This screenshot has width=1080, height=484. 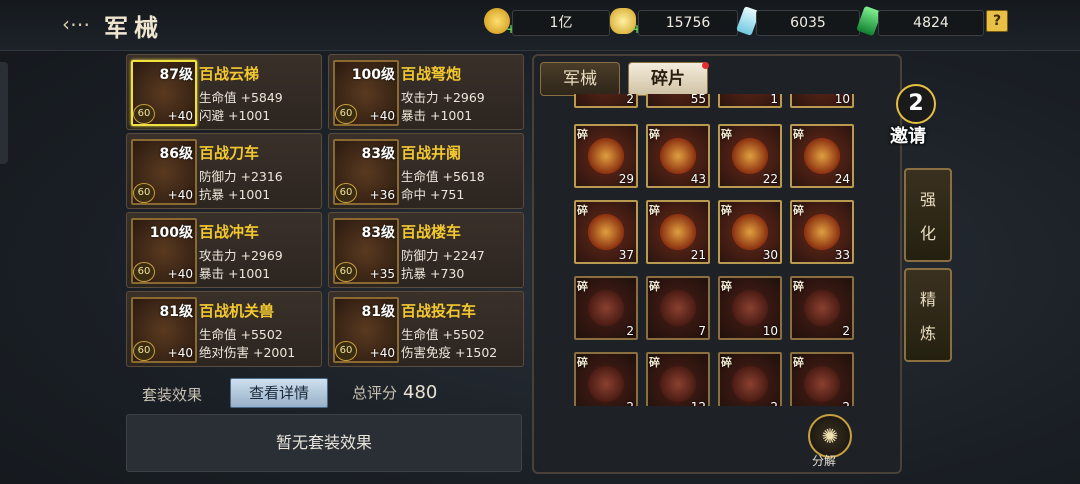 What do you see at coordinates (822, 156) in the screenshot?
I see `fragment-item: 碎 24` at bounding box center [822, 156].